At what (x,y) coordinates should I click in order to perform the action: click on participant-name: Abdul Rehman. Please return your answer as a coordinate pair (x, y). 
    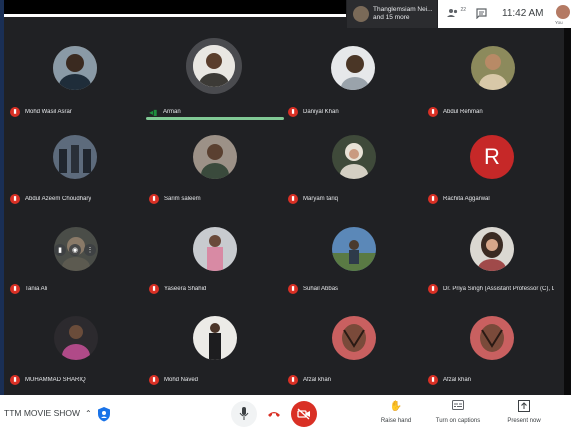
    Looking at the image, I should click on (463, 112).